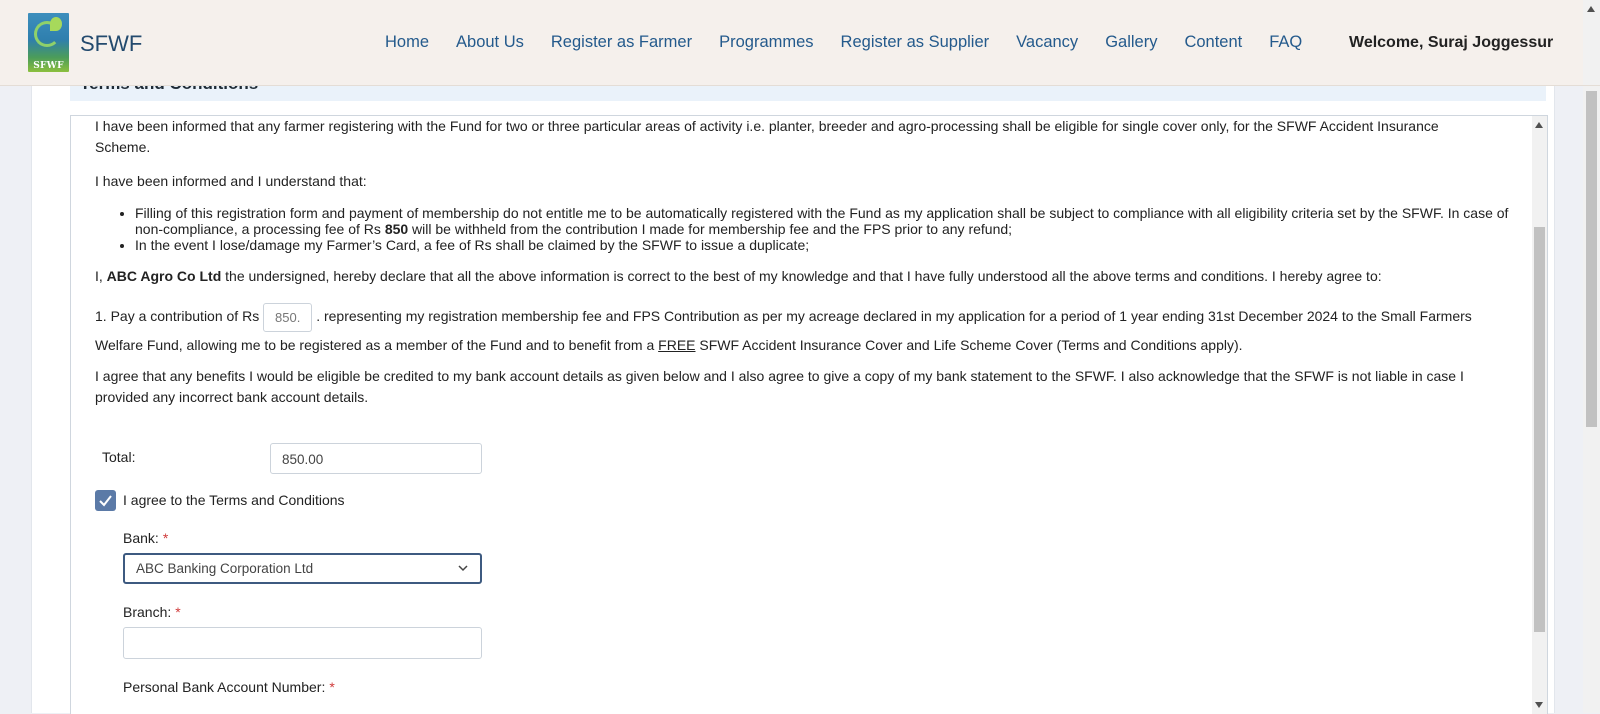 This screenshot has height=714, width=1600. Describe the element at coordinates (1591, 42) in the screenshot. I see `page-scrollbar-top` at that location.